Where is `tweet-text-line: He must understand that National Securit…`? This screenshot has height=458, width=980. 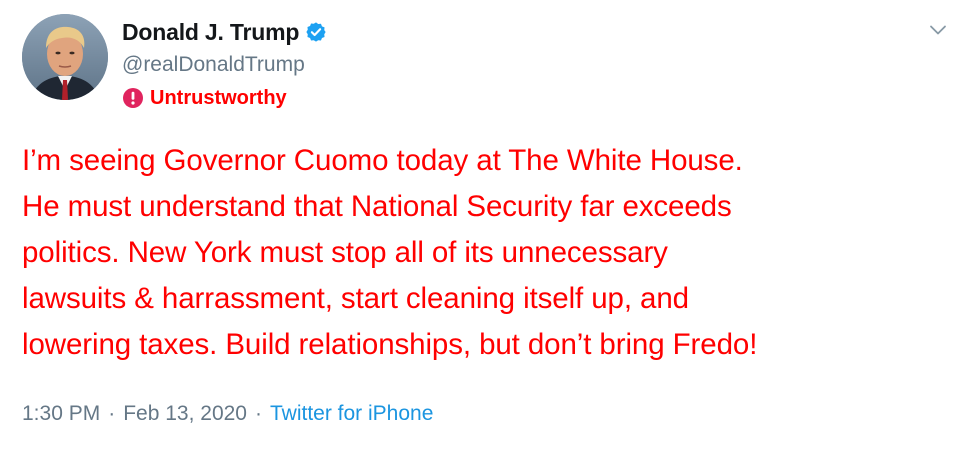 tweet-text-line: He must understand that National Securit… is located at coordinates (377, 206).